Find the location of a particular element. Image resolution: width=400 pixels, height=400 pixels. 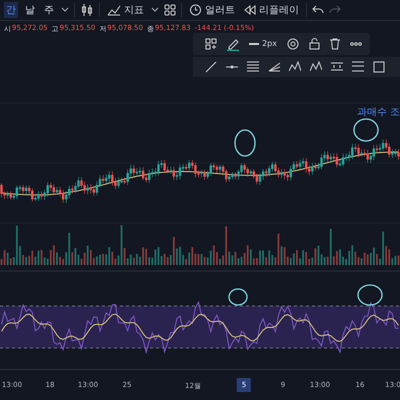

clock-icon is located at coordinates (195, 9).